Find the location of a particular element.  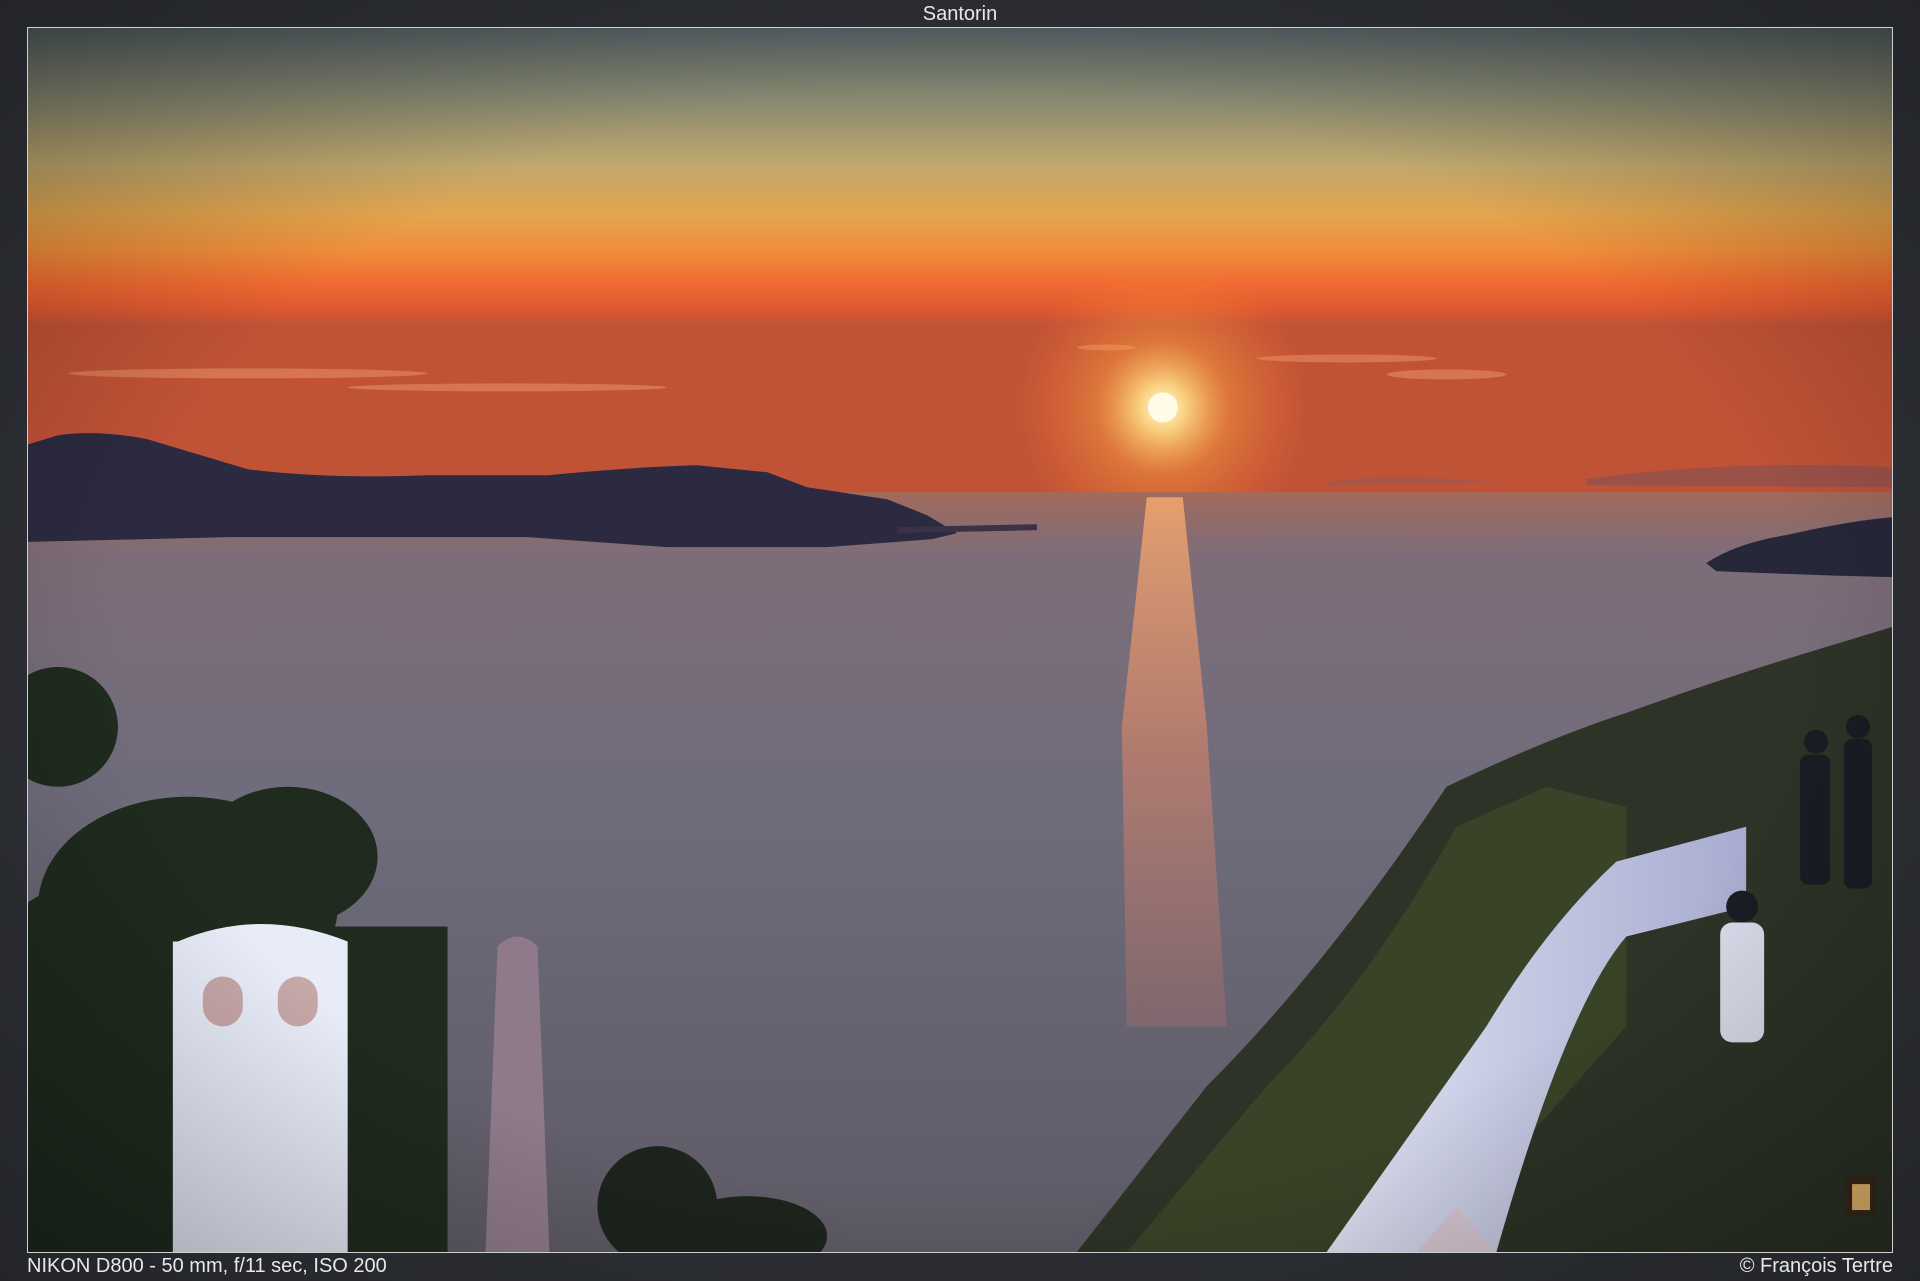

copyright-caption: © François Tertre is located at coordinates (1816, 1266).